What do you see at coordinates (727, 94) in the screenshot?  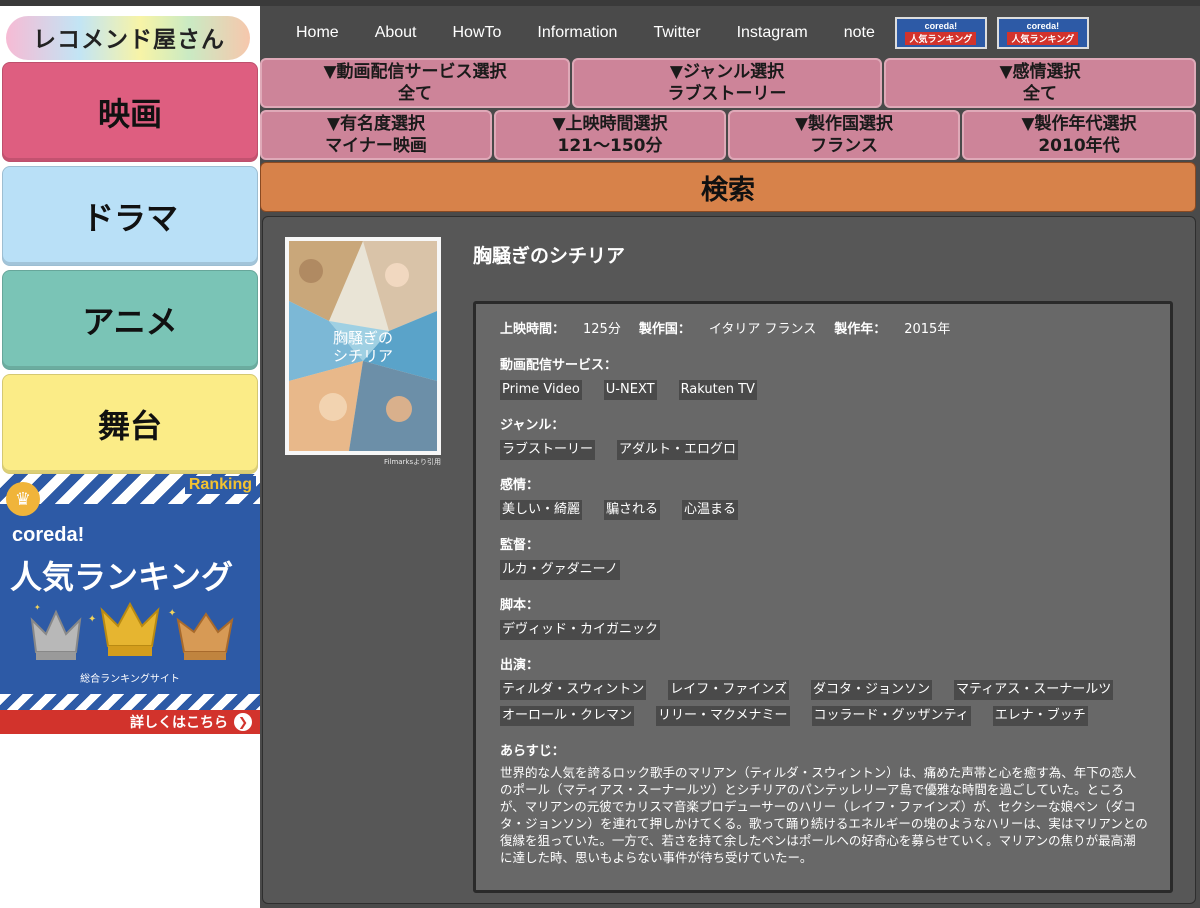 I see `filter-value: ラブストーリー` at bounding box center [727, 94].